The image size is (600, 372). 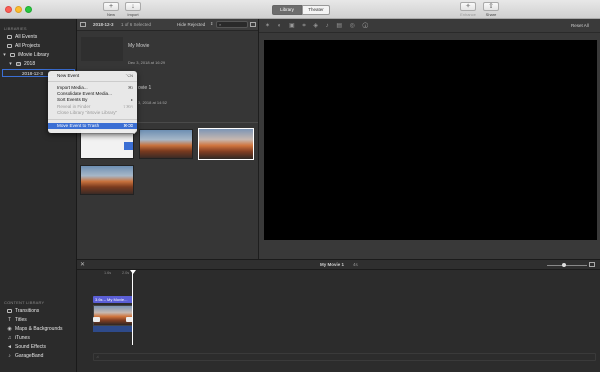 I want to click on timeline-header: ✕ My Movie 1 4s, so click(x=338, y=264).